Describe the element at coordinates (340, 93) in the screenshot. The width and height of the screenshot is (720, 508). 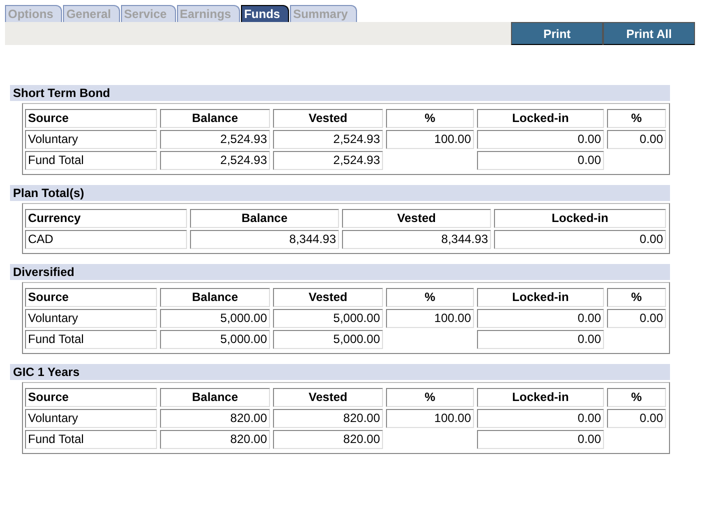
I see `section-header: Short Term Bond` at that location.